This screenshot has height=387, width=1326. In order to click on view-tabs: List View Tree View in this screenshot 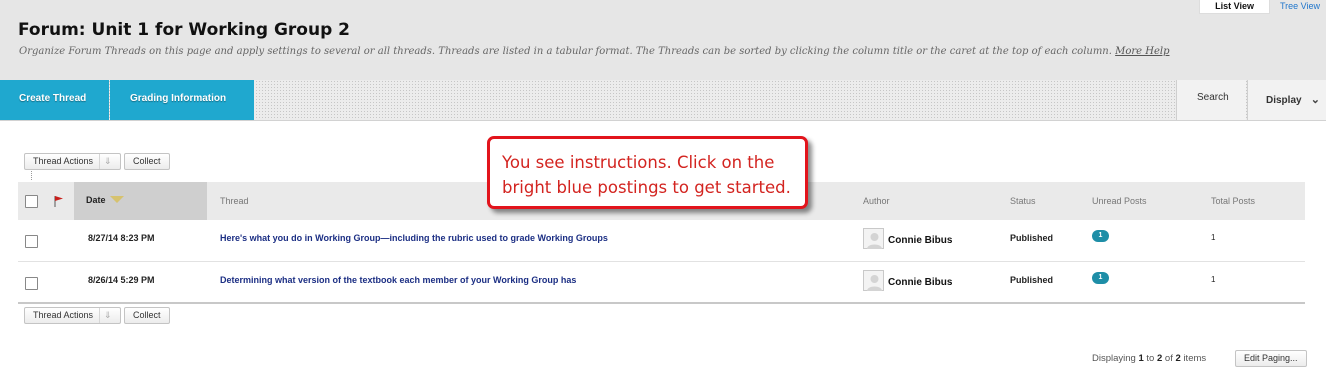, I will do `click(1262, 7)`.